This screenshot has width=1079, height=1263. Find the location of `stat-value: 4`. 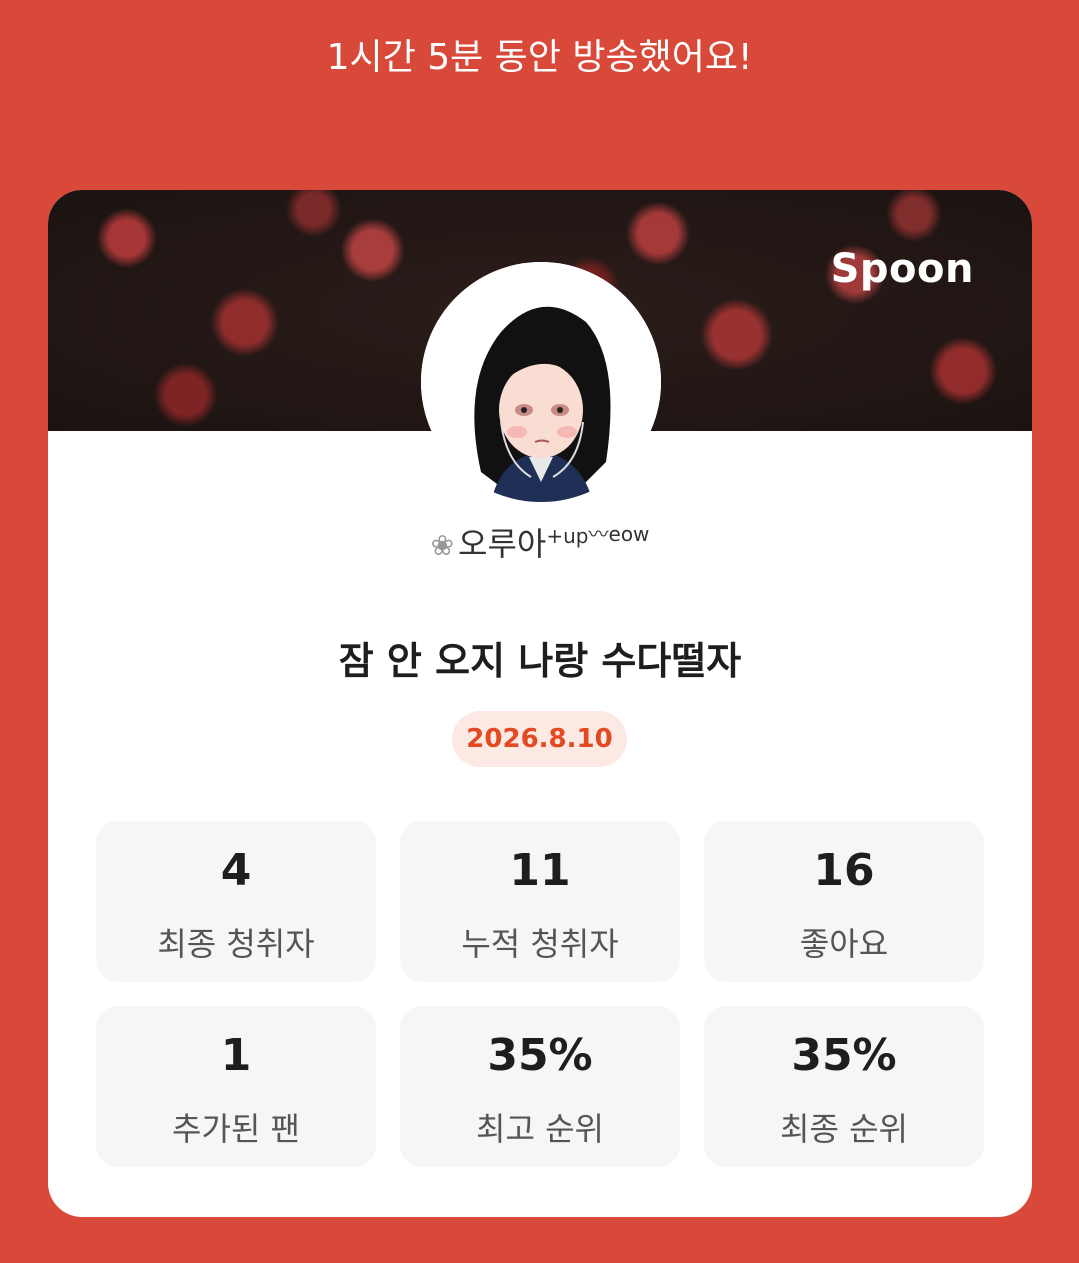

stat-value: 4 is located at coordinates (236, 870).